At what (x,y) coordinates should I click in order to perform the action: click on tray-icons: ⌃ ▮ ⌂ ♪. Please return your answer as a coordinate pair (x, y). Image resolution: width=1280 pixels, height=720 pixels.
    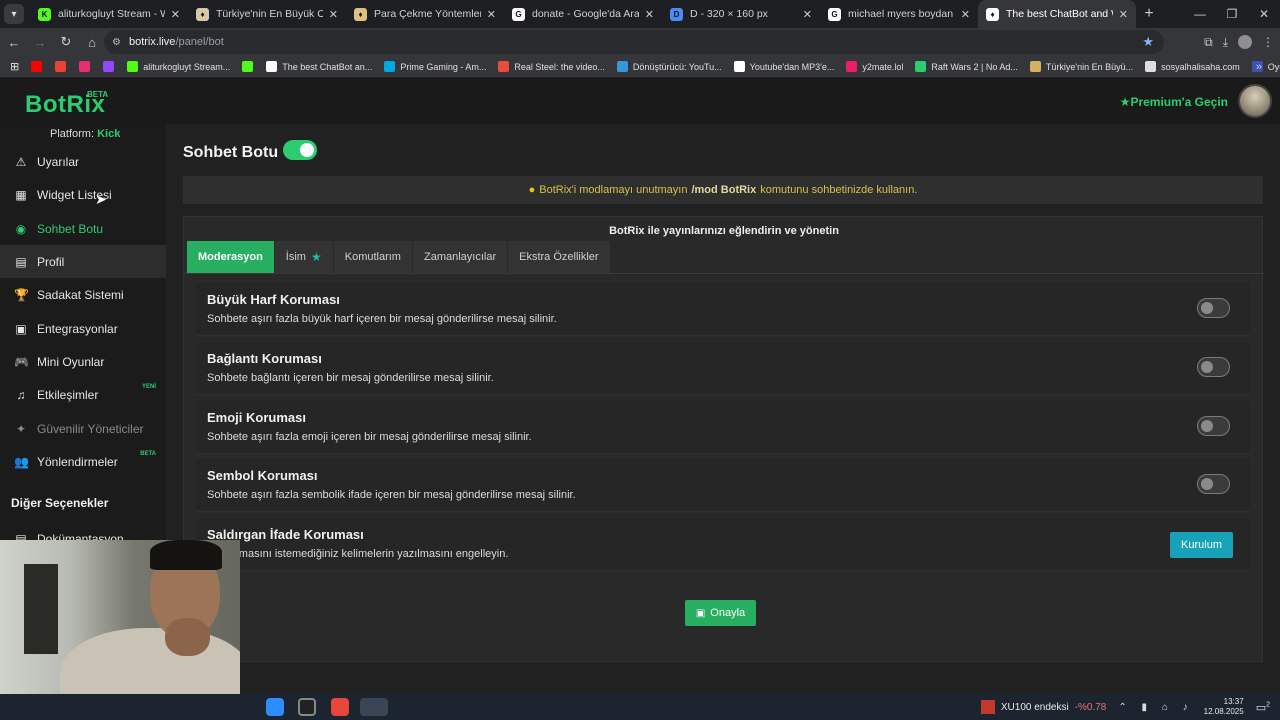
    Looking at the image, I should click on (1155, 707).